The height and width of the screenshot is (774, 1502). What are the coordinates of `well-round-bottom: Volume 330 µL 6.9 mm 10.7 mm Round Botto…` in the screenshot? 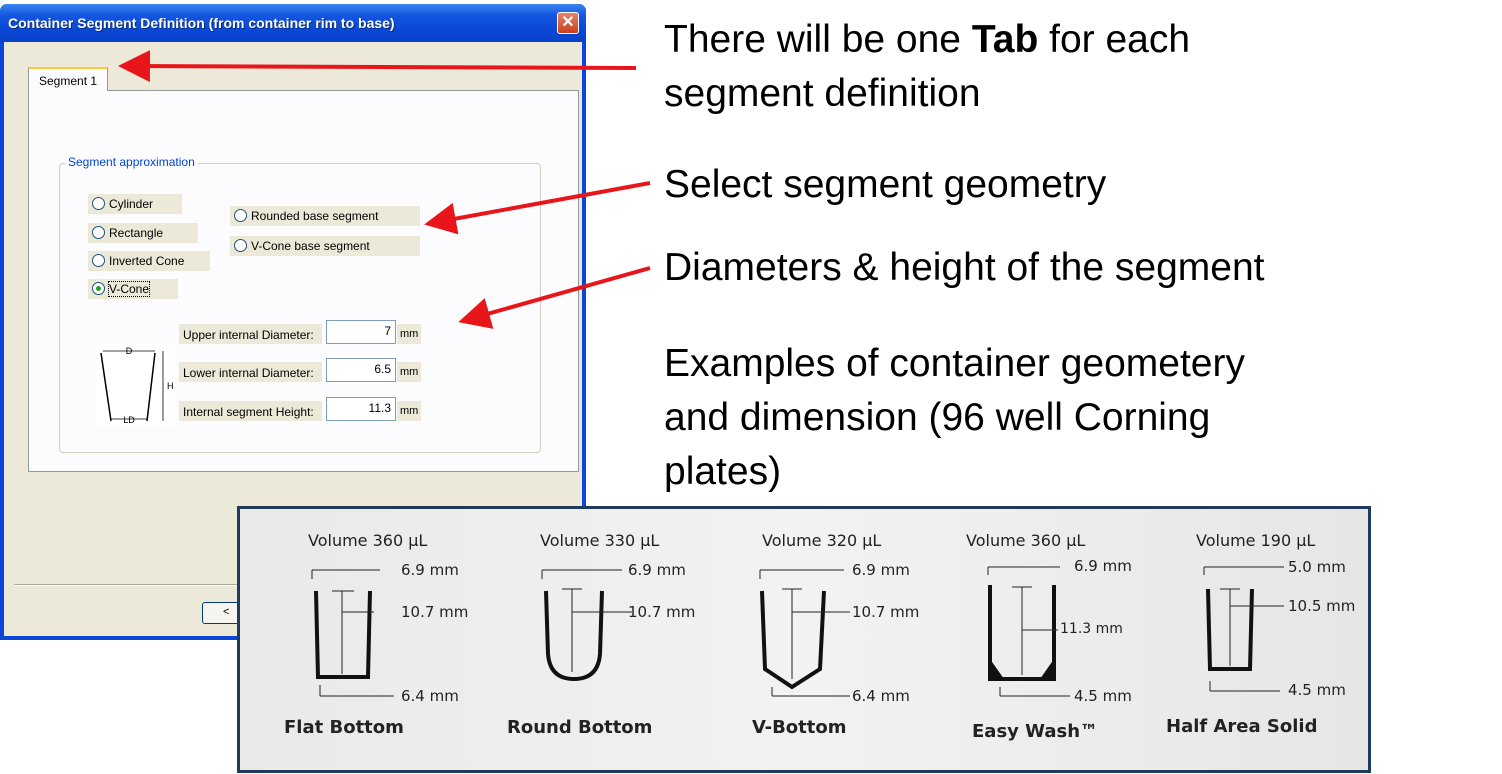 It's located at (631, 639).